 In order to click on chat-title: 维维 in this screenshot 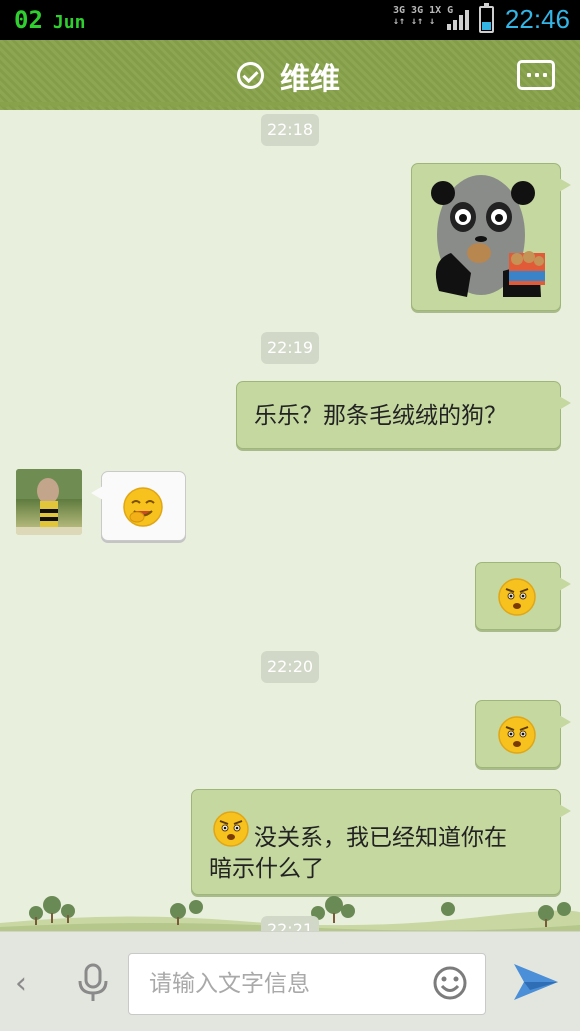, I will do `click(310, 79)`.